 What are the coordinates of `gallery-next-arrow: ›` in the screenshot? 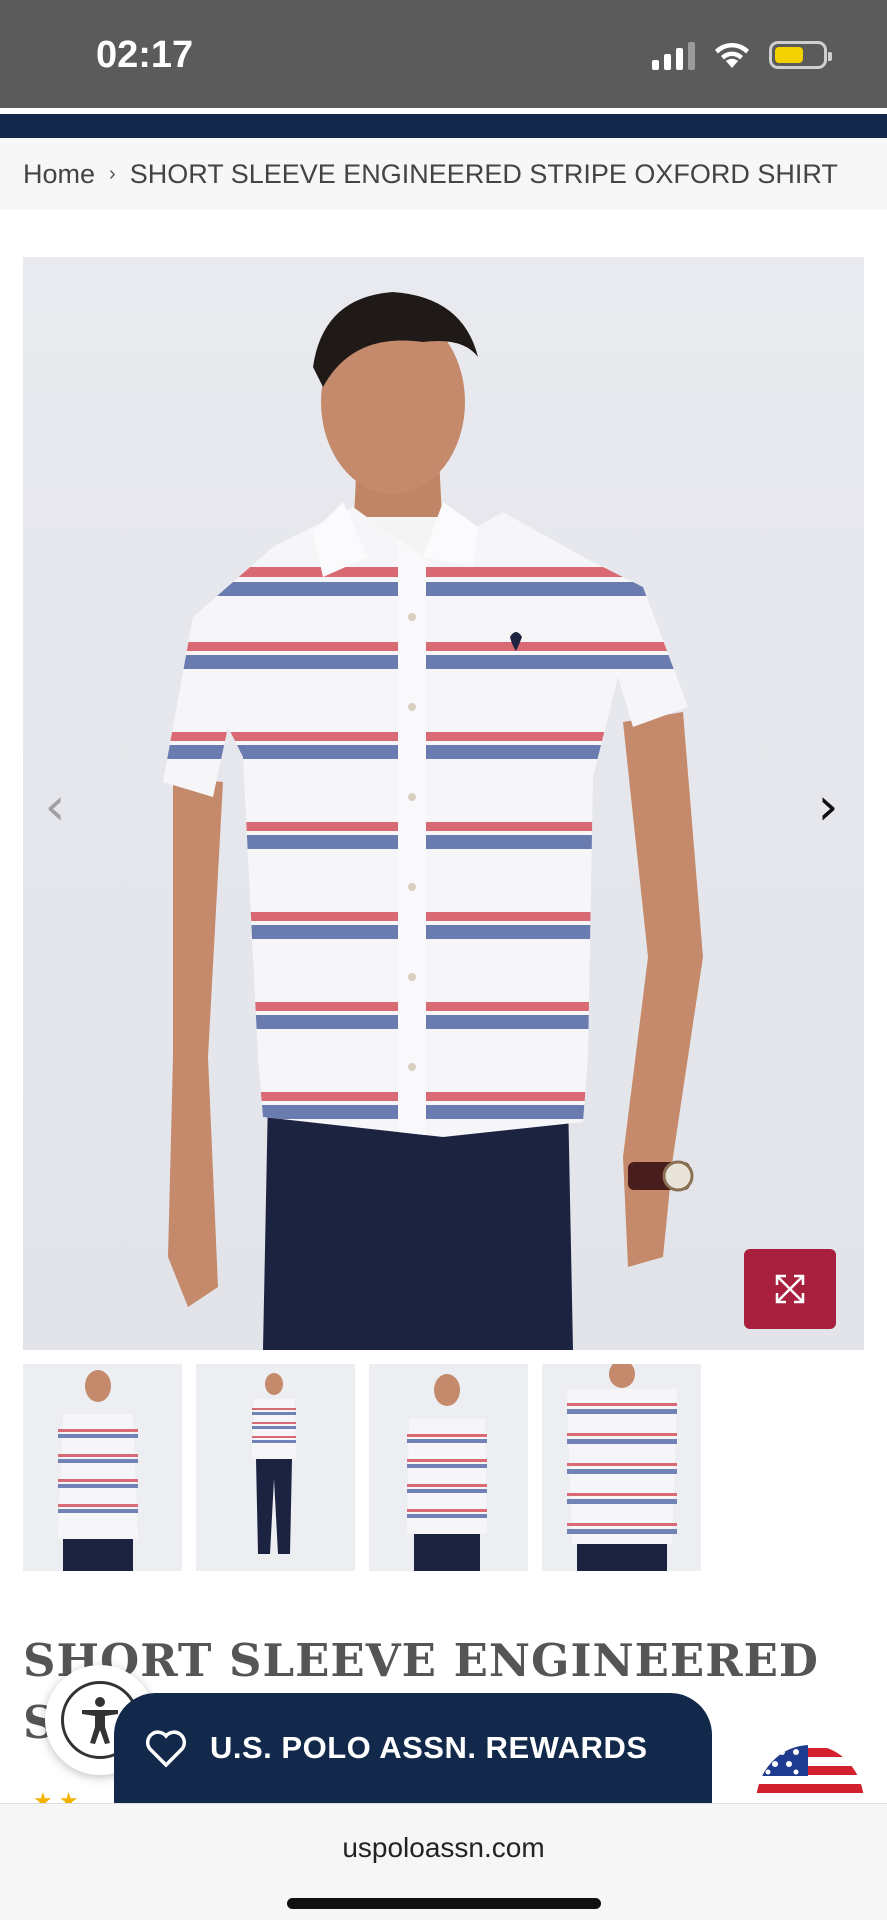 It's located at (828, 807).